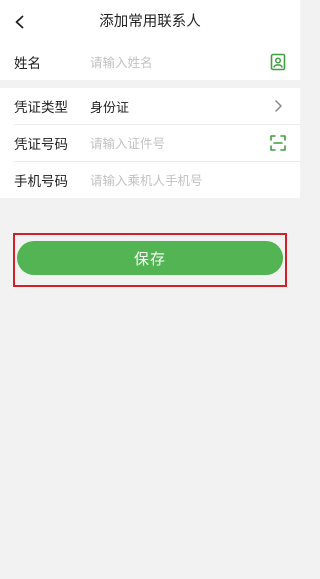  Describe the element at coordinates (27, 64) in the screenshot. I see `name-label: 姓名` at that location.